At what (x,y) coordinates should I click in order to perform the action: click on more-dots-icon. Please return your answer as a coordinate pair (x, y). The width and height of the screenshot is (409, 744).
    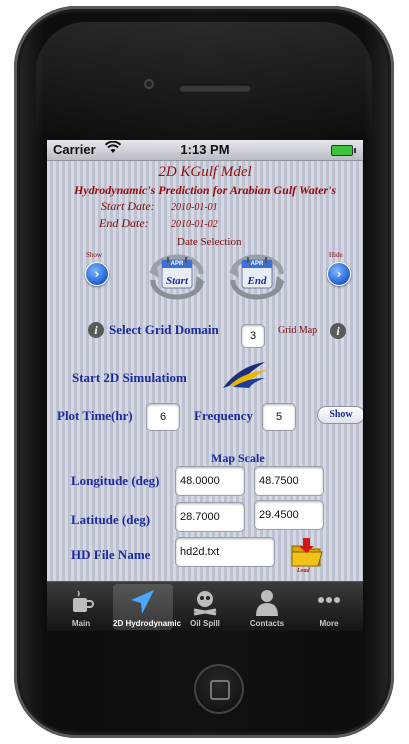
    Looking at the image, I should click on (329, 600).